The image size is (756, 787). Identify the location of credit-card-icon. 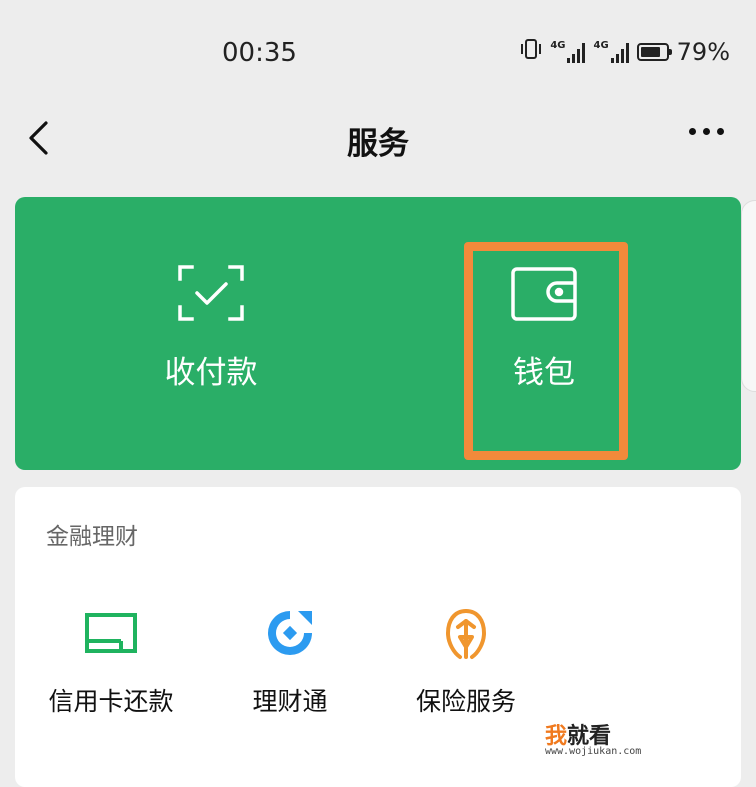
(111, 635).